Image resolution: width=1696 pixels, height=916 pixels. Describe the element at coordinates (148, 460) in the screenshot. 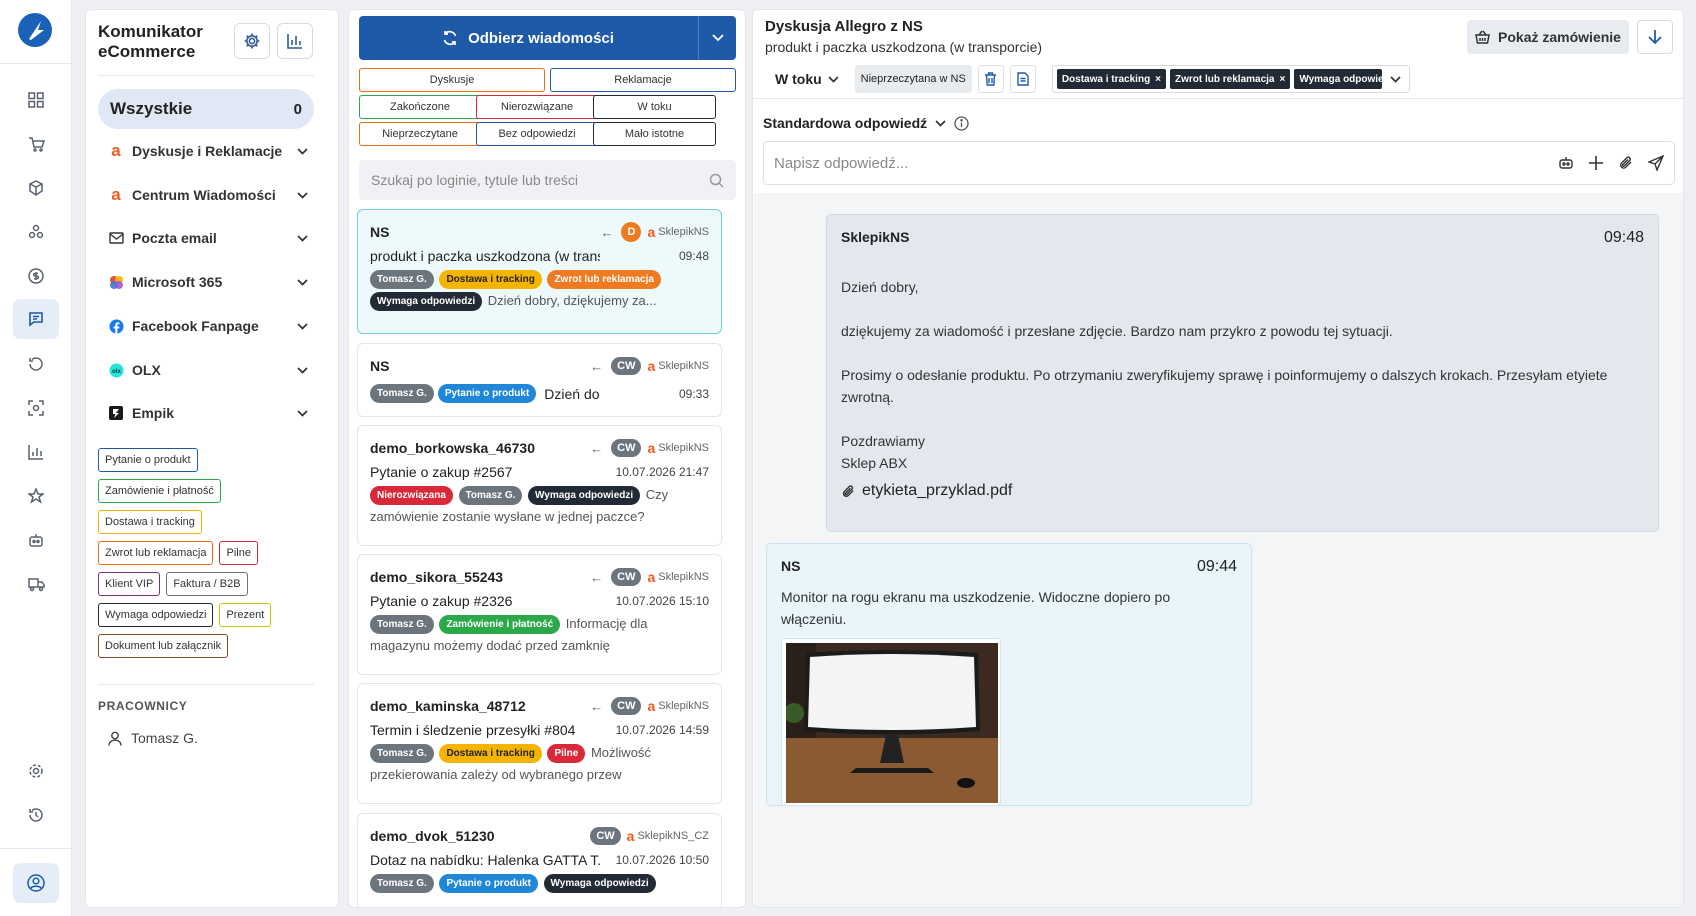

I see `tag-filter: Pytanie o produkt` at that location.